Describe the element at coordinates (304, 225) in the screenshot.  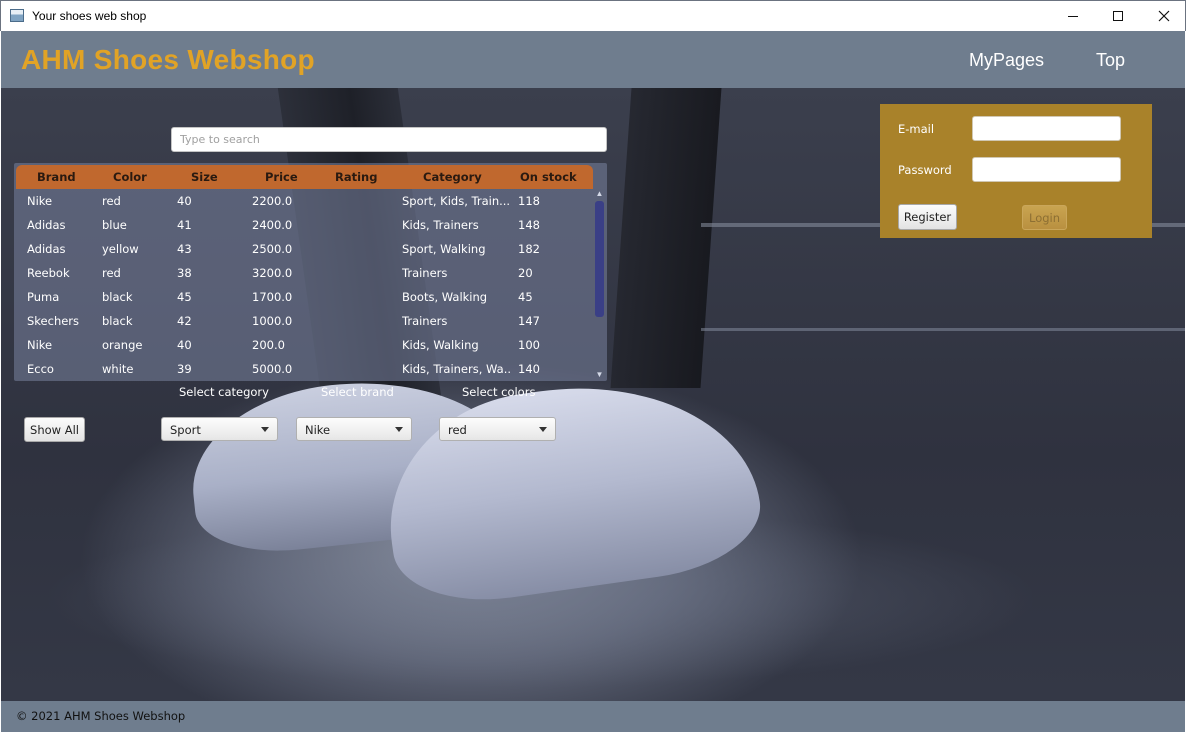
I see `table-row: Adidas blue 41 2400.0 Kids, Trainers 148` at that location.